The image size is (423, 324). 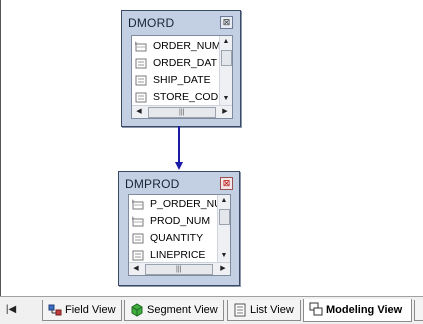 I want to click on field-list: * ORDER_NUM ORDER_DAT SHIP_DATE, so click(x=182, y=77).